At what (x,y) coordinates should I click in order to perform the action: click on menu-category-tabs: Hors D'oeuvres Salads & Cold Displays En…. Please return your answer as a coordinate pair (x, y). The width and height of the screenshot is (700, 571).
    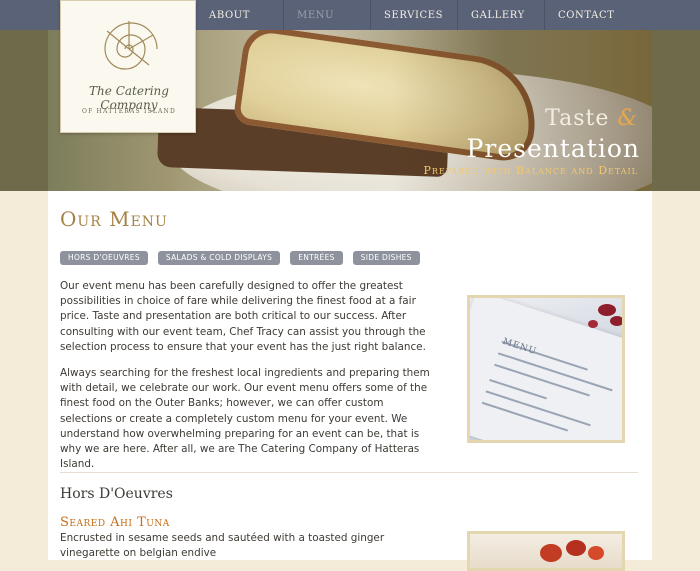
    Looking at the image, I should click on (240, 258).